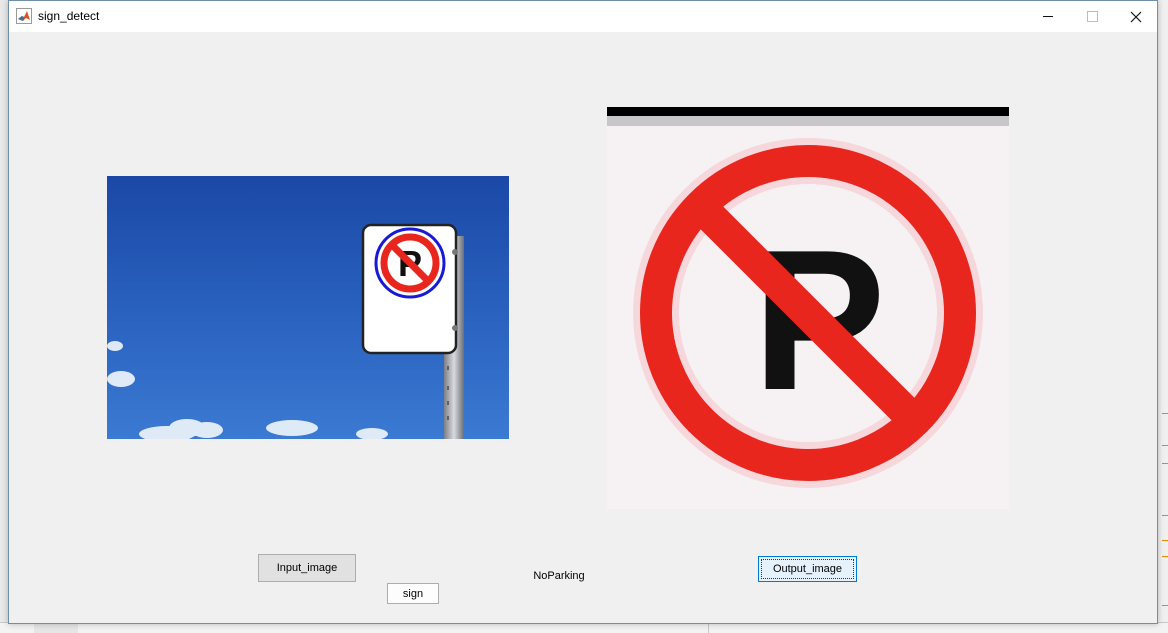 Image resolution: width=1168 pixels, height=633 pixels. I want to click on matlab-icon, so click(24, 16).